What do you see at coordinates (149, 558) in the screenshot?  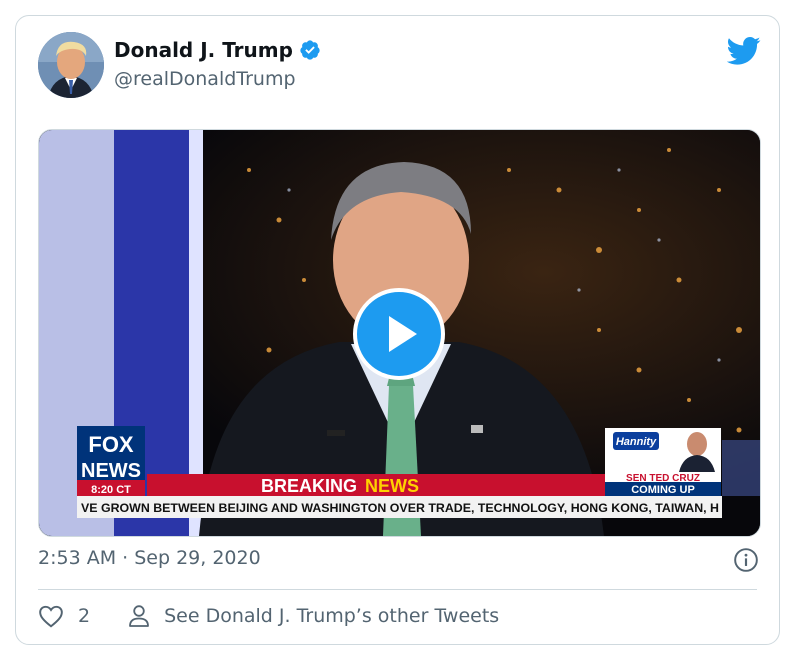 I see `tweet-timestamp: 2:53 AM · Sep 29, 2020` at bounding box center [149, 558].